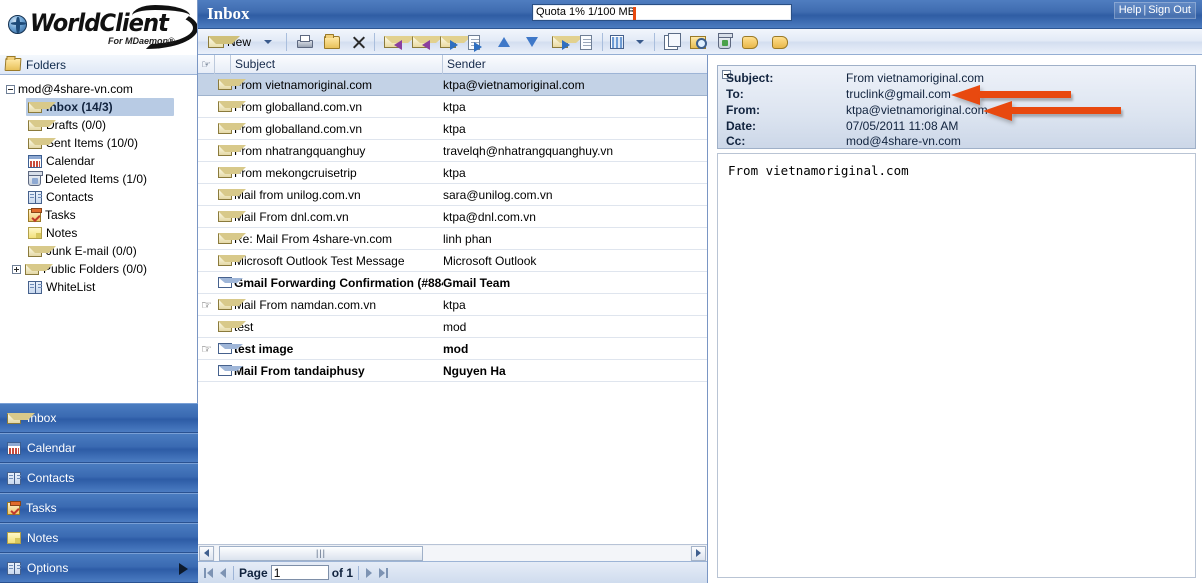 The image size is (1202, 583). What do you see at coordinates (504, 42) in the screenshot?
I see `previous-message-button` at bounding box center [504, 42].